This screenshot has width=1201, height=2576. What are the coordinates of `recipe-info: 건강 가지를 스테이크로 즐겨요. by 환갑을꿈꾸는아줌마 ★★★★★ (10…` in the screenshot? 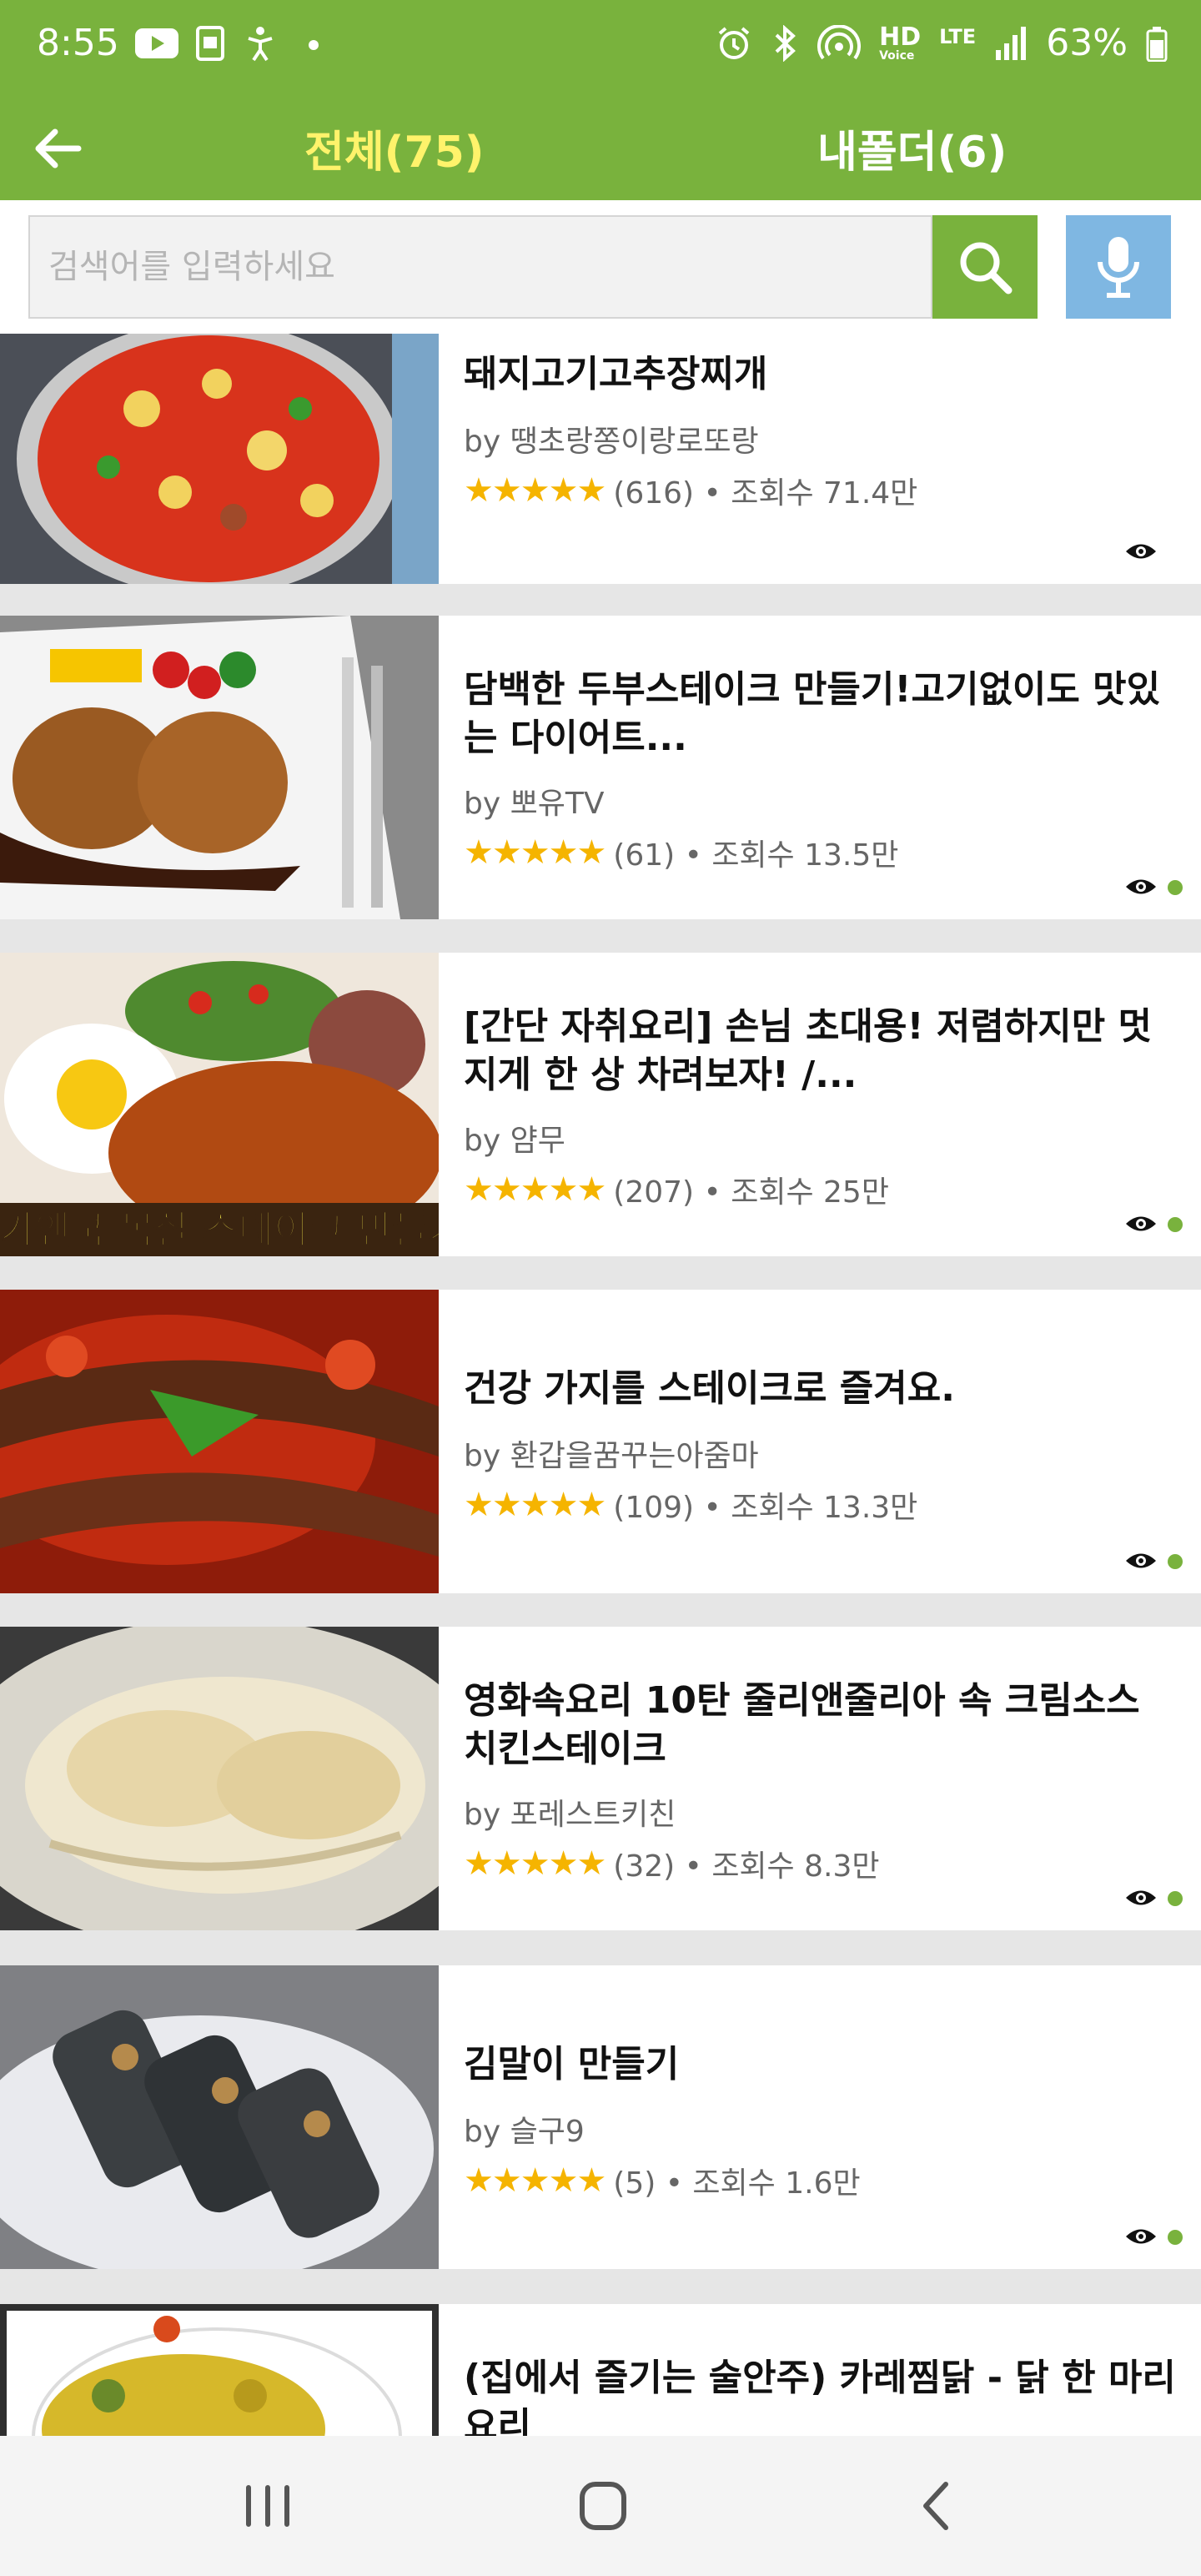 It's located at (823, 1441).